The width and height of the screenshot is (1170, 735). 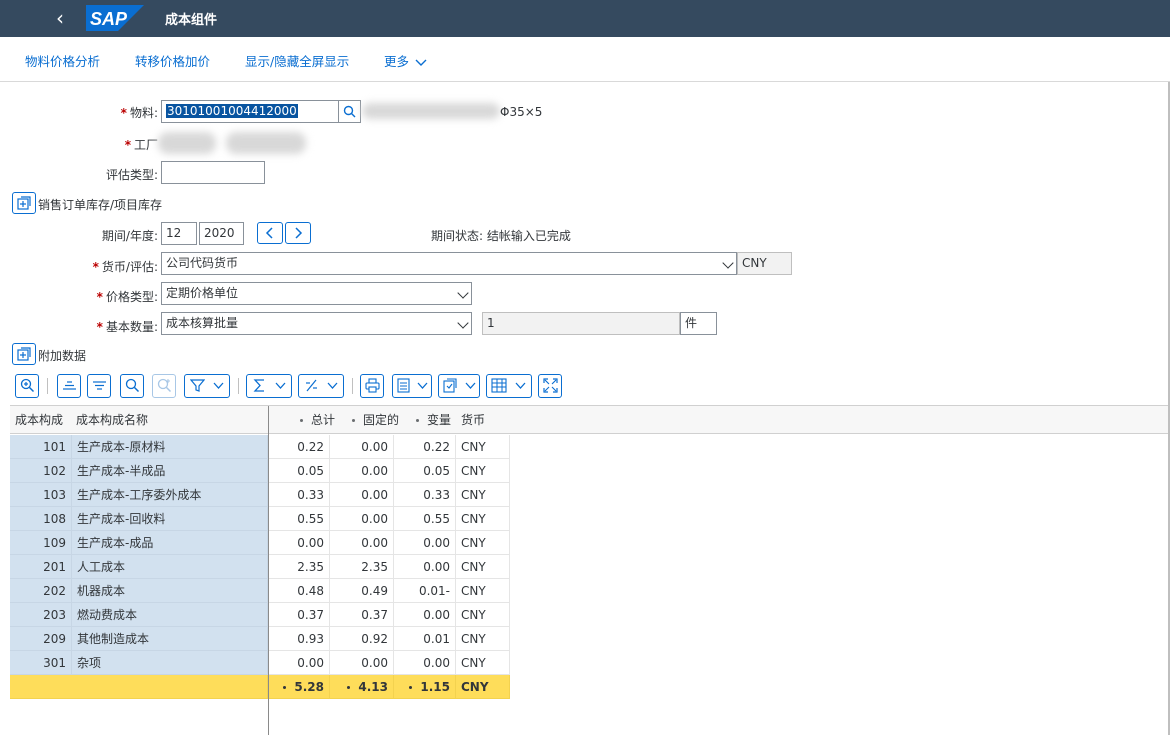 I want to click on column-header-component: 成本构成, so click(x=39, y=420).